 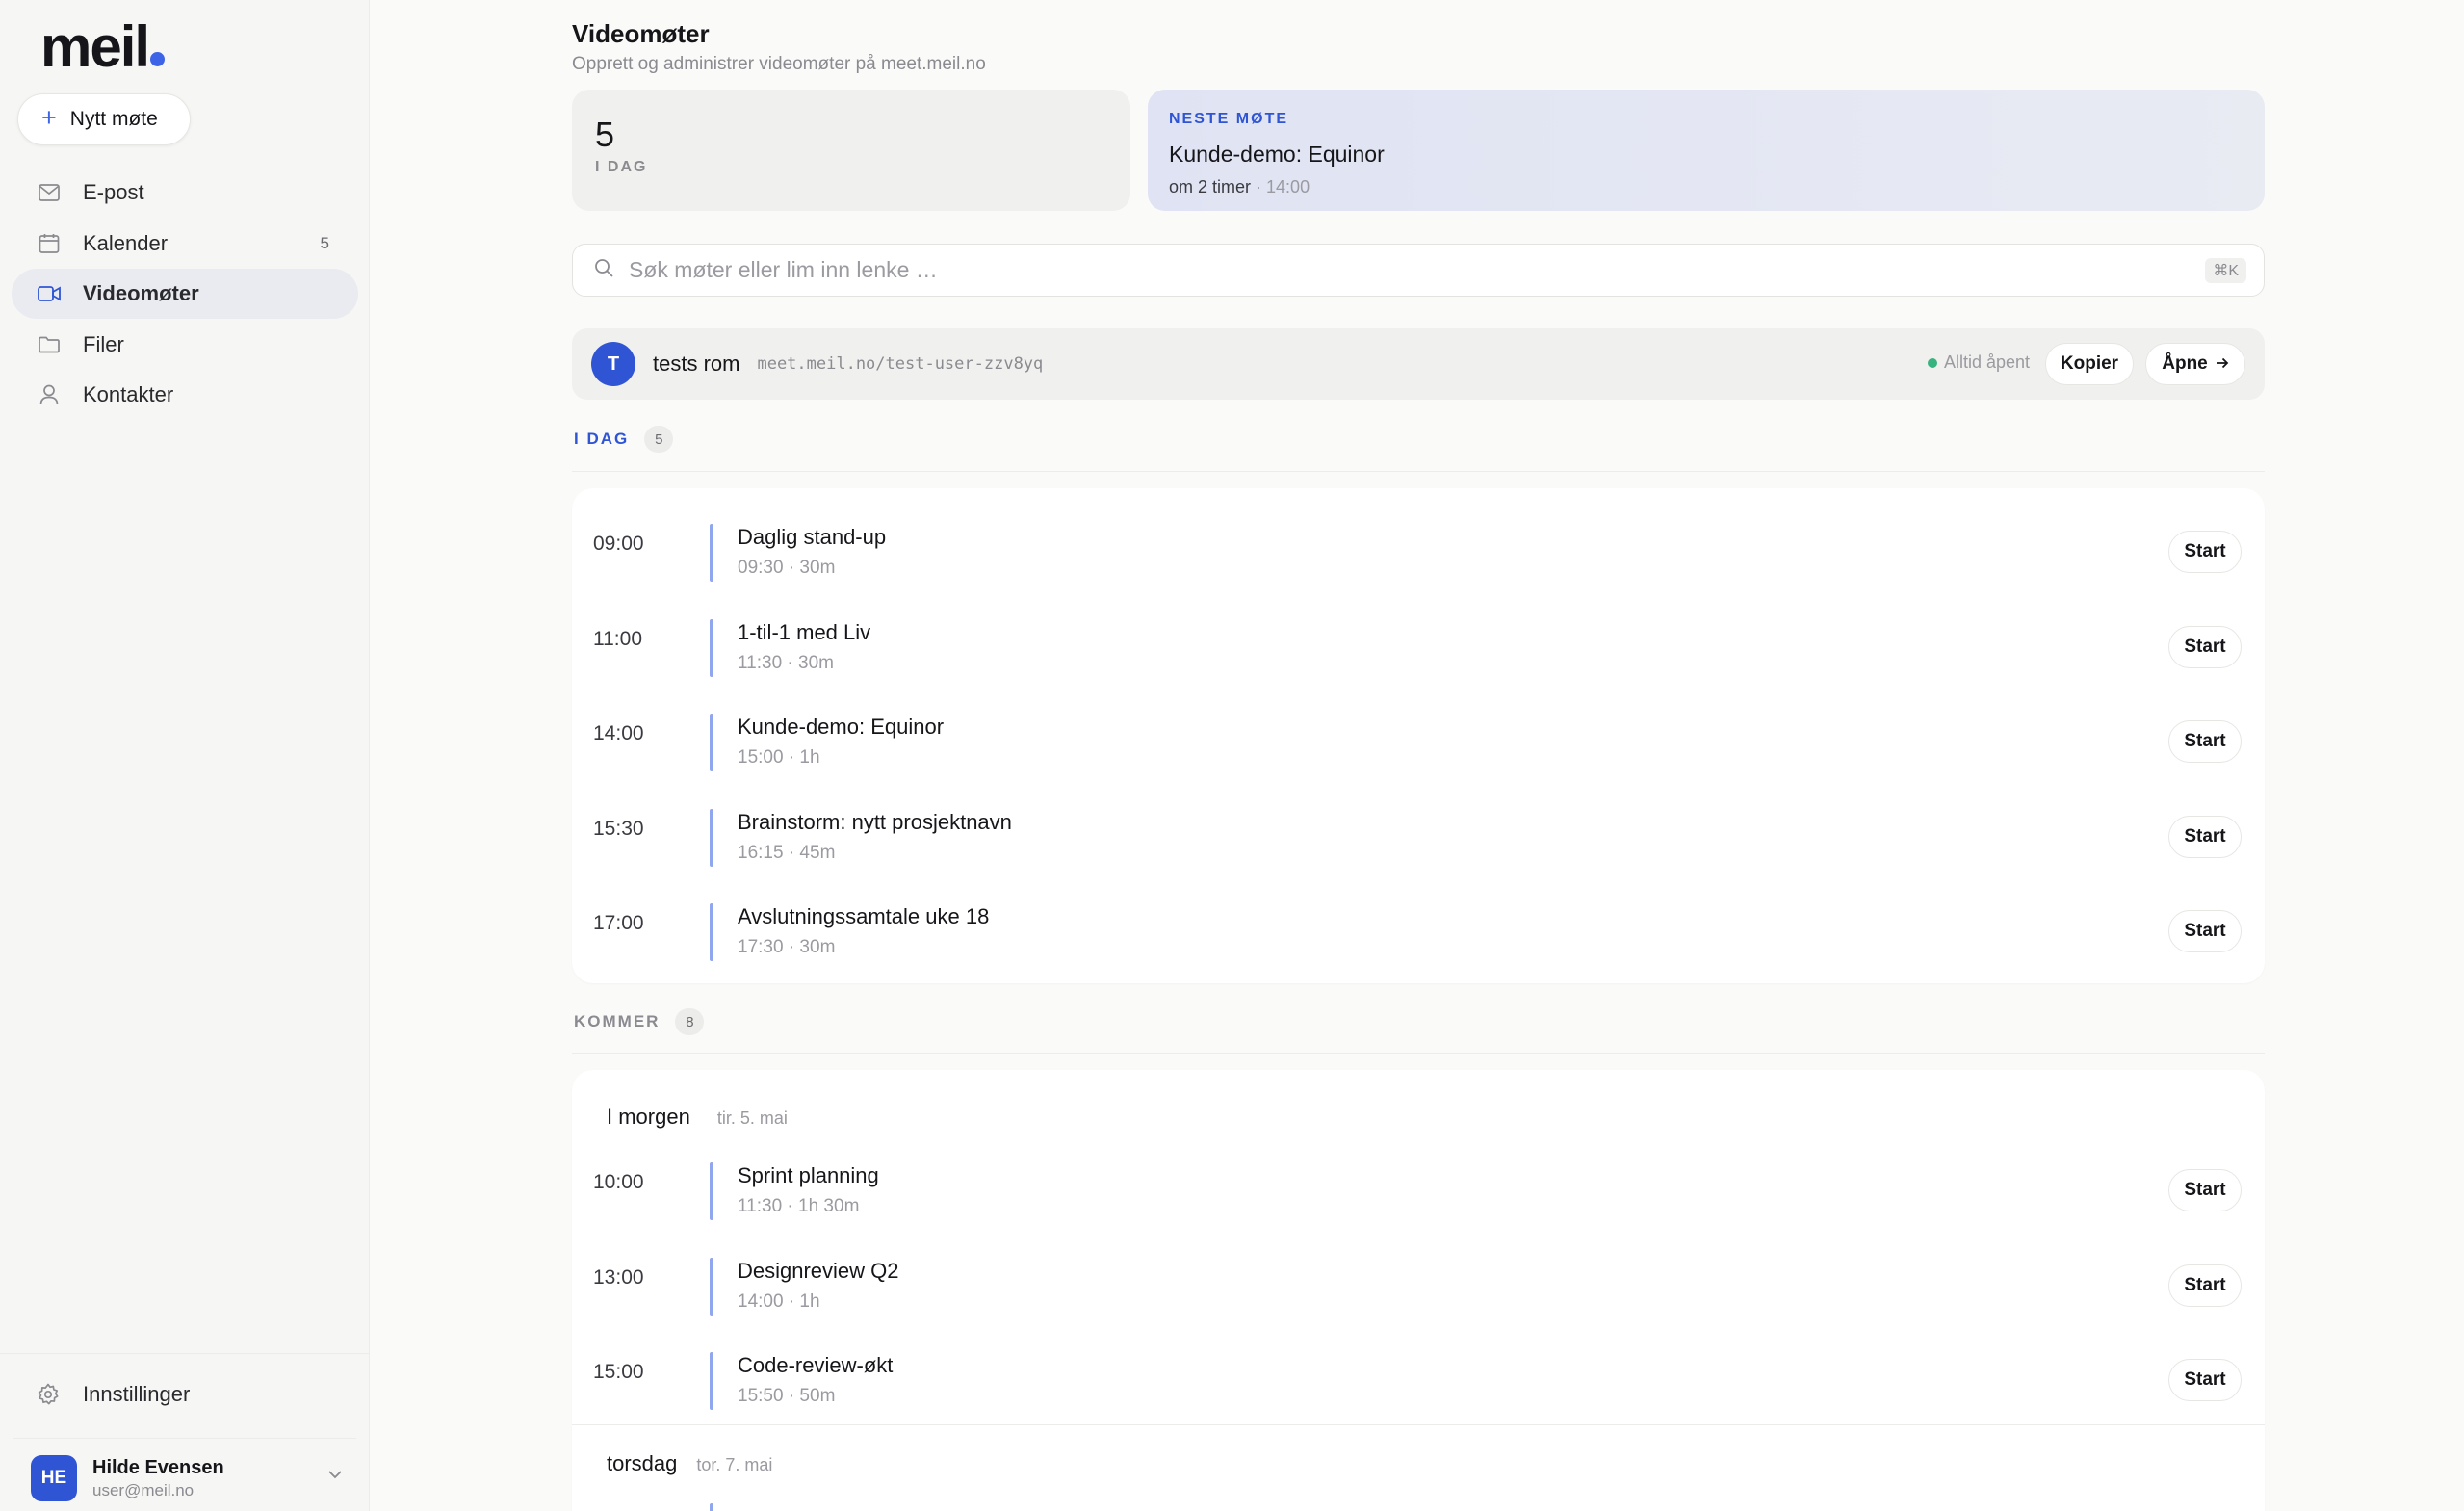 What do you see at coordinates (1932, 362) in the screenshot?
I see `status-dot-icon` at bounding box center [1932, 362].